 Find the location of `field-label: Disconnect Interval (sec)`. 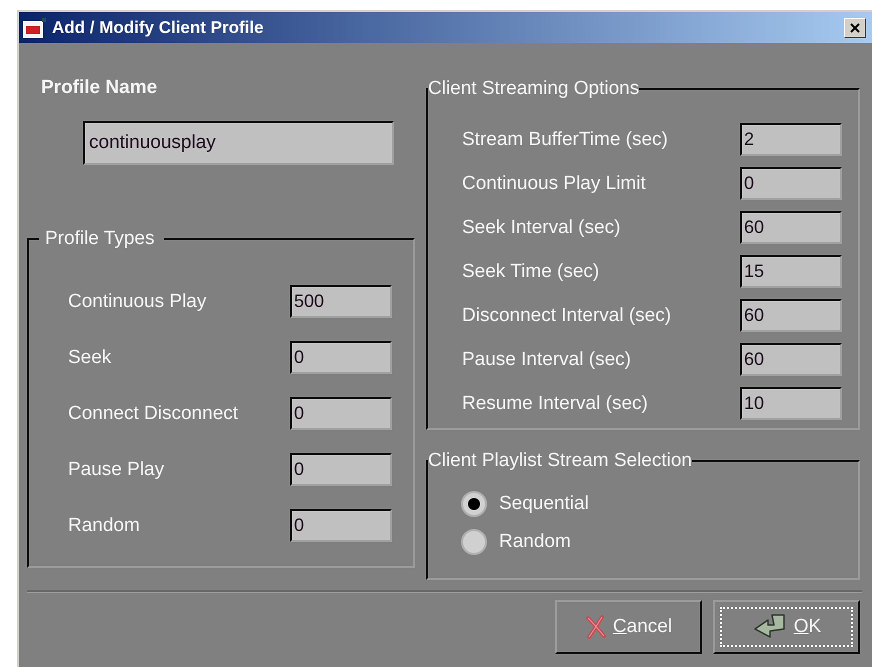

field-label: Disconnect Interval (sec) is located at coordinates (567, 315).